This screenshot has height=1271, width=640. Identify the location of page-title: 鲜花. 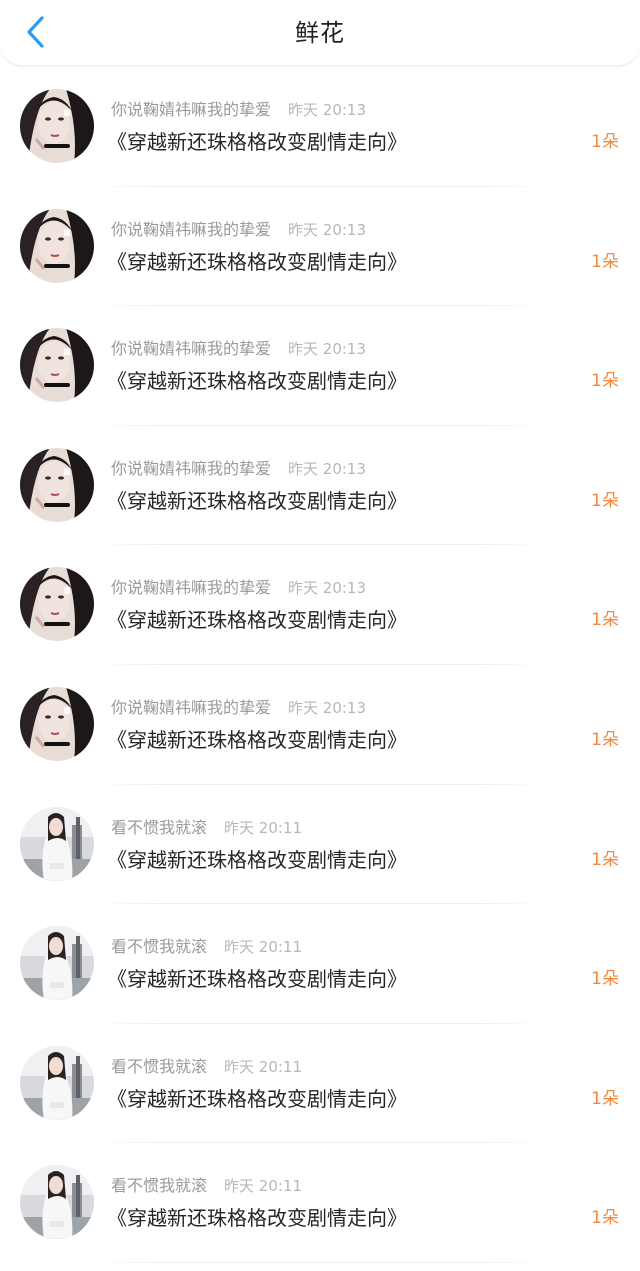
(320, 33).